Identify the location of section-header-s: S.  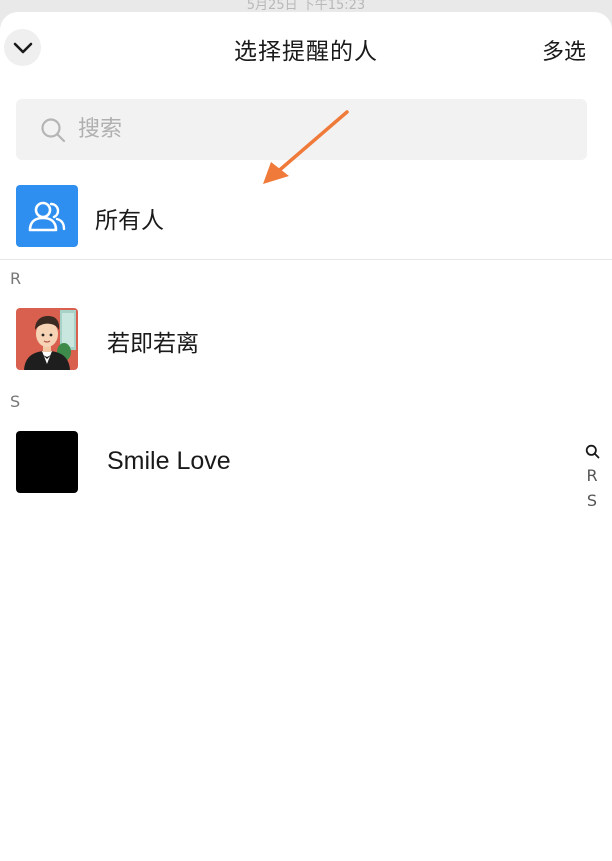
(15, 401).